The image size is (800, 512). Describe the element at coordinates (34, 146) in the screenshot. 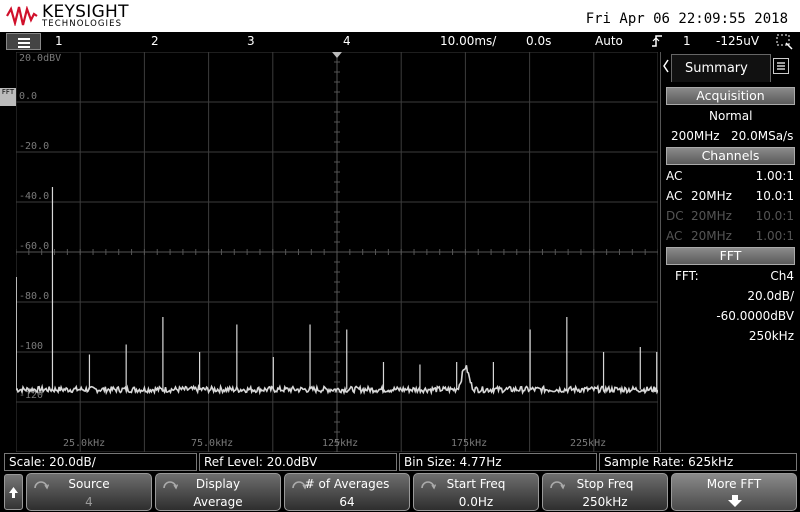

I see `y-tick-label: -20.0` at that location.